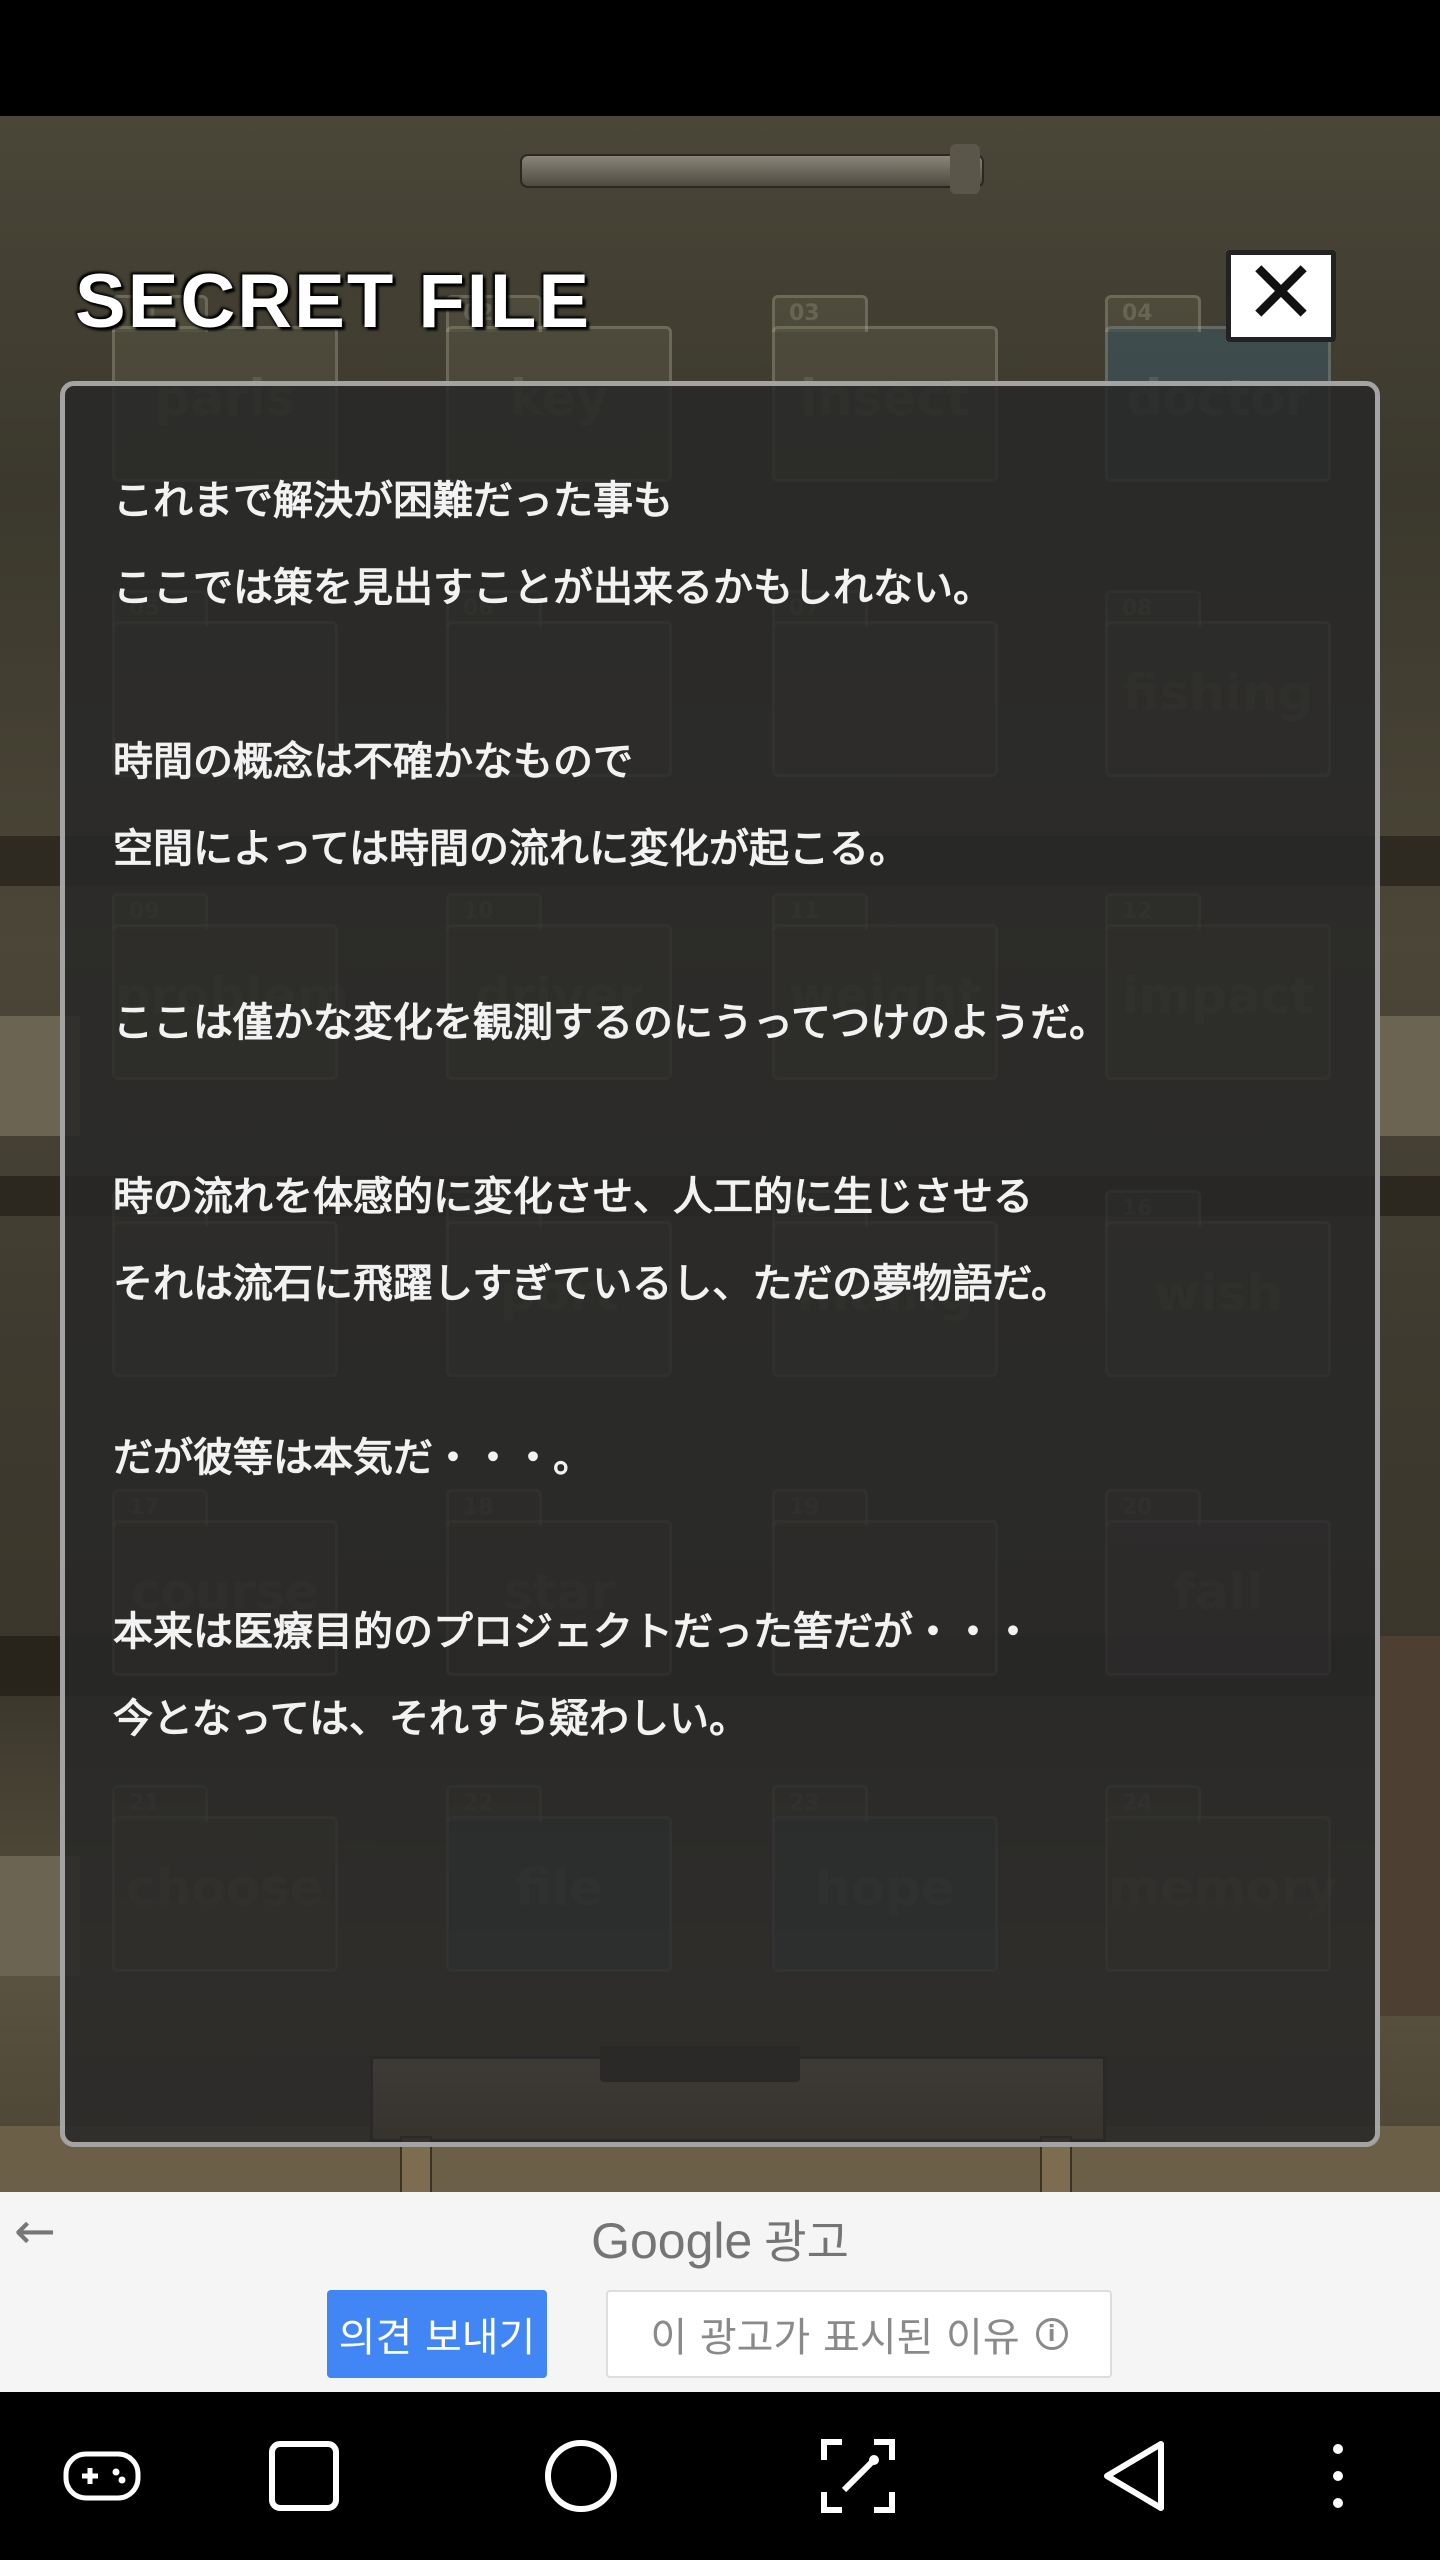 The height and width of the screenshot is (2560, 1440). Describe the element at coordinates (713, 806) in the screenshot. I see `paragraph: 時間の概念は不確かなもので 空間によっては時間の流れに変化が起こる。` at that location.